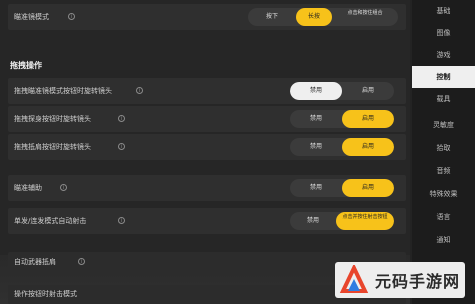 This screenshot has height=304, width=475. What do you see at coordinates (443, 217) in the screenshot?
I see `sidebar-item-language: 语言` at bounding box center [443, 217].